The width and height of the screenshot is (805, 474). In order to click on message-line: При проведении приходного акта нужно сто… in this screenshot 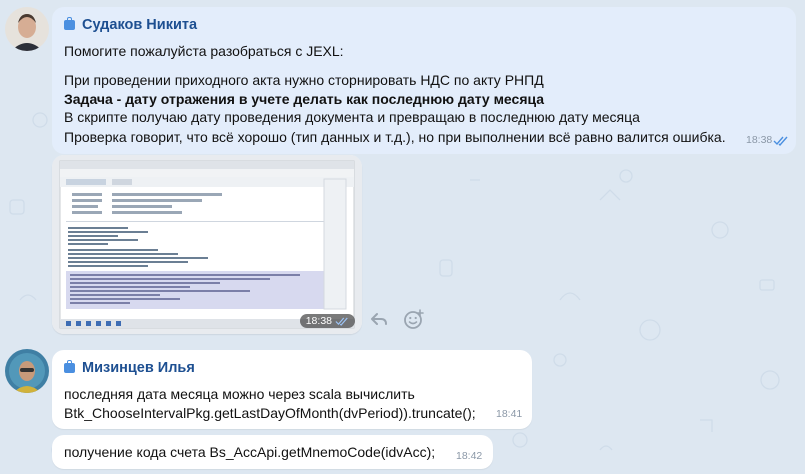, I will do `click(304, 80)`.